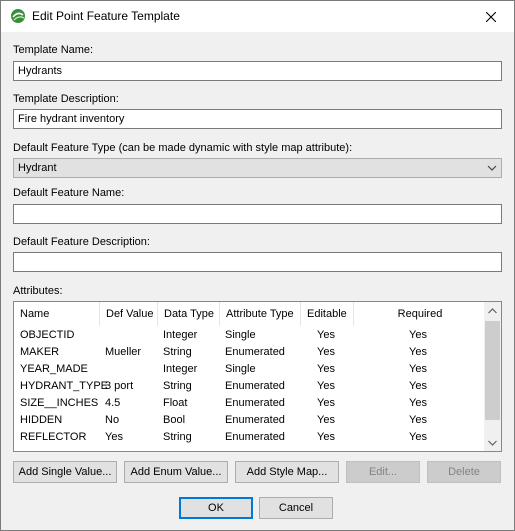 The width and height of the screenshot is (515, 531). What do you see at coordinates (257, 168) in the screenshot?
I see `feature-type-select: Hydrant` at bounding box center [257, 168].